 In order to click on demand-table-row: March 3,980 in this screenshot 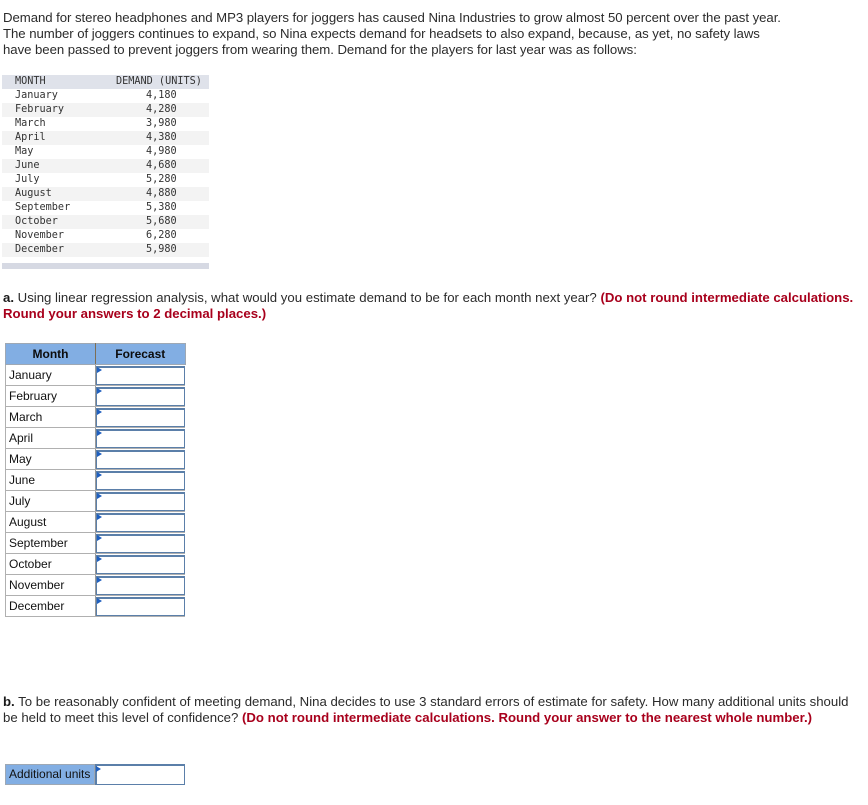, I will do `click(105, 124)`.